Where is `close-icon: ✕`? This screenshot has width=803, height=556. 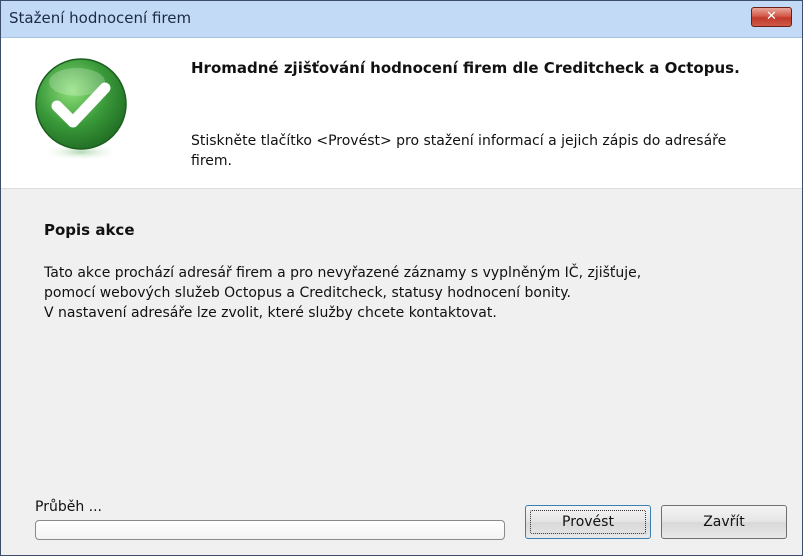
close-icon: ✕ is located at coordinates (771, 16).